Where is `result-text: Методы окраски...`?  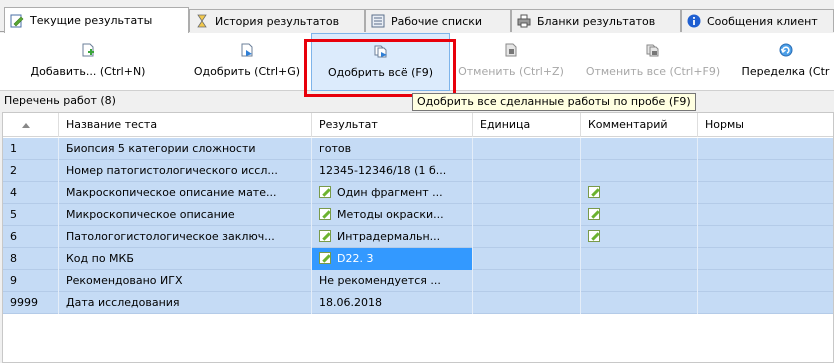 result-text: Методы окраски... is located at coordinates (390, 214).